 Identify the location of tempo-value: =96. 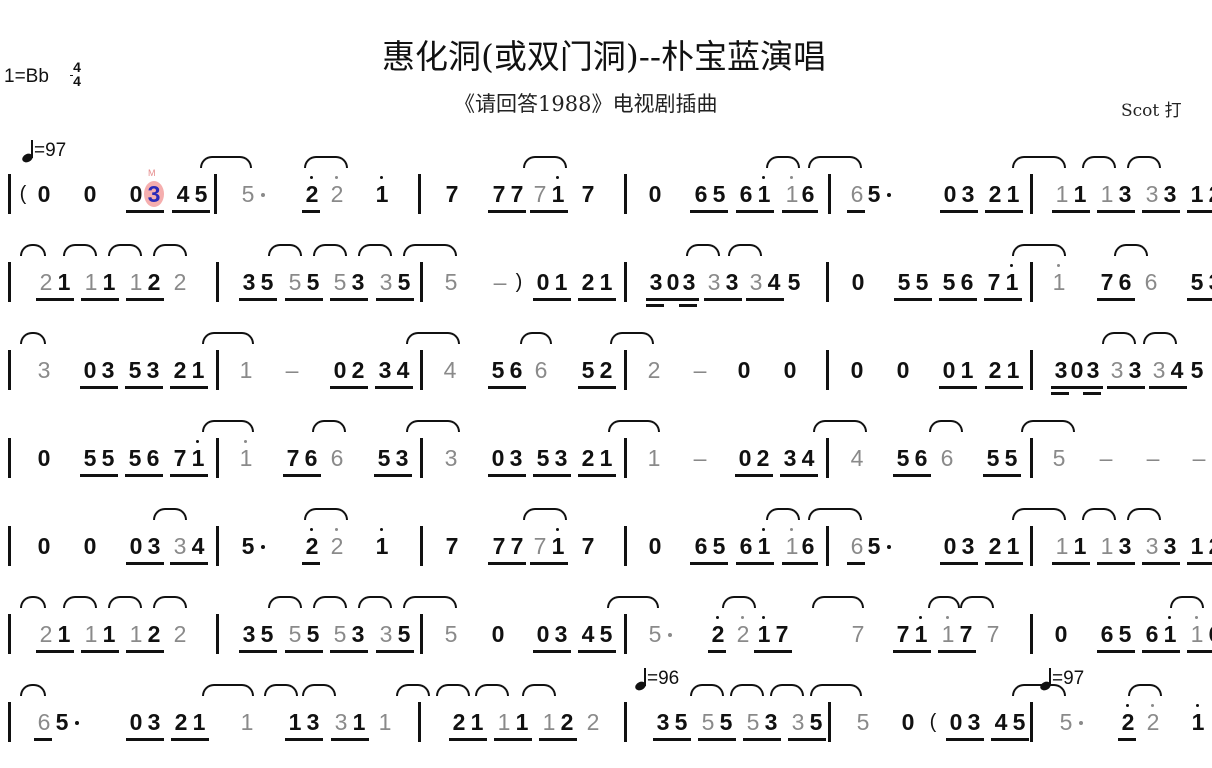
(663, 678).